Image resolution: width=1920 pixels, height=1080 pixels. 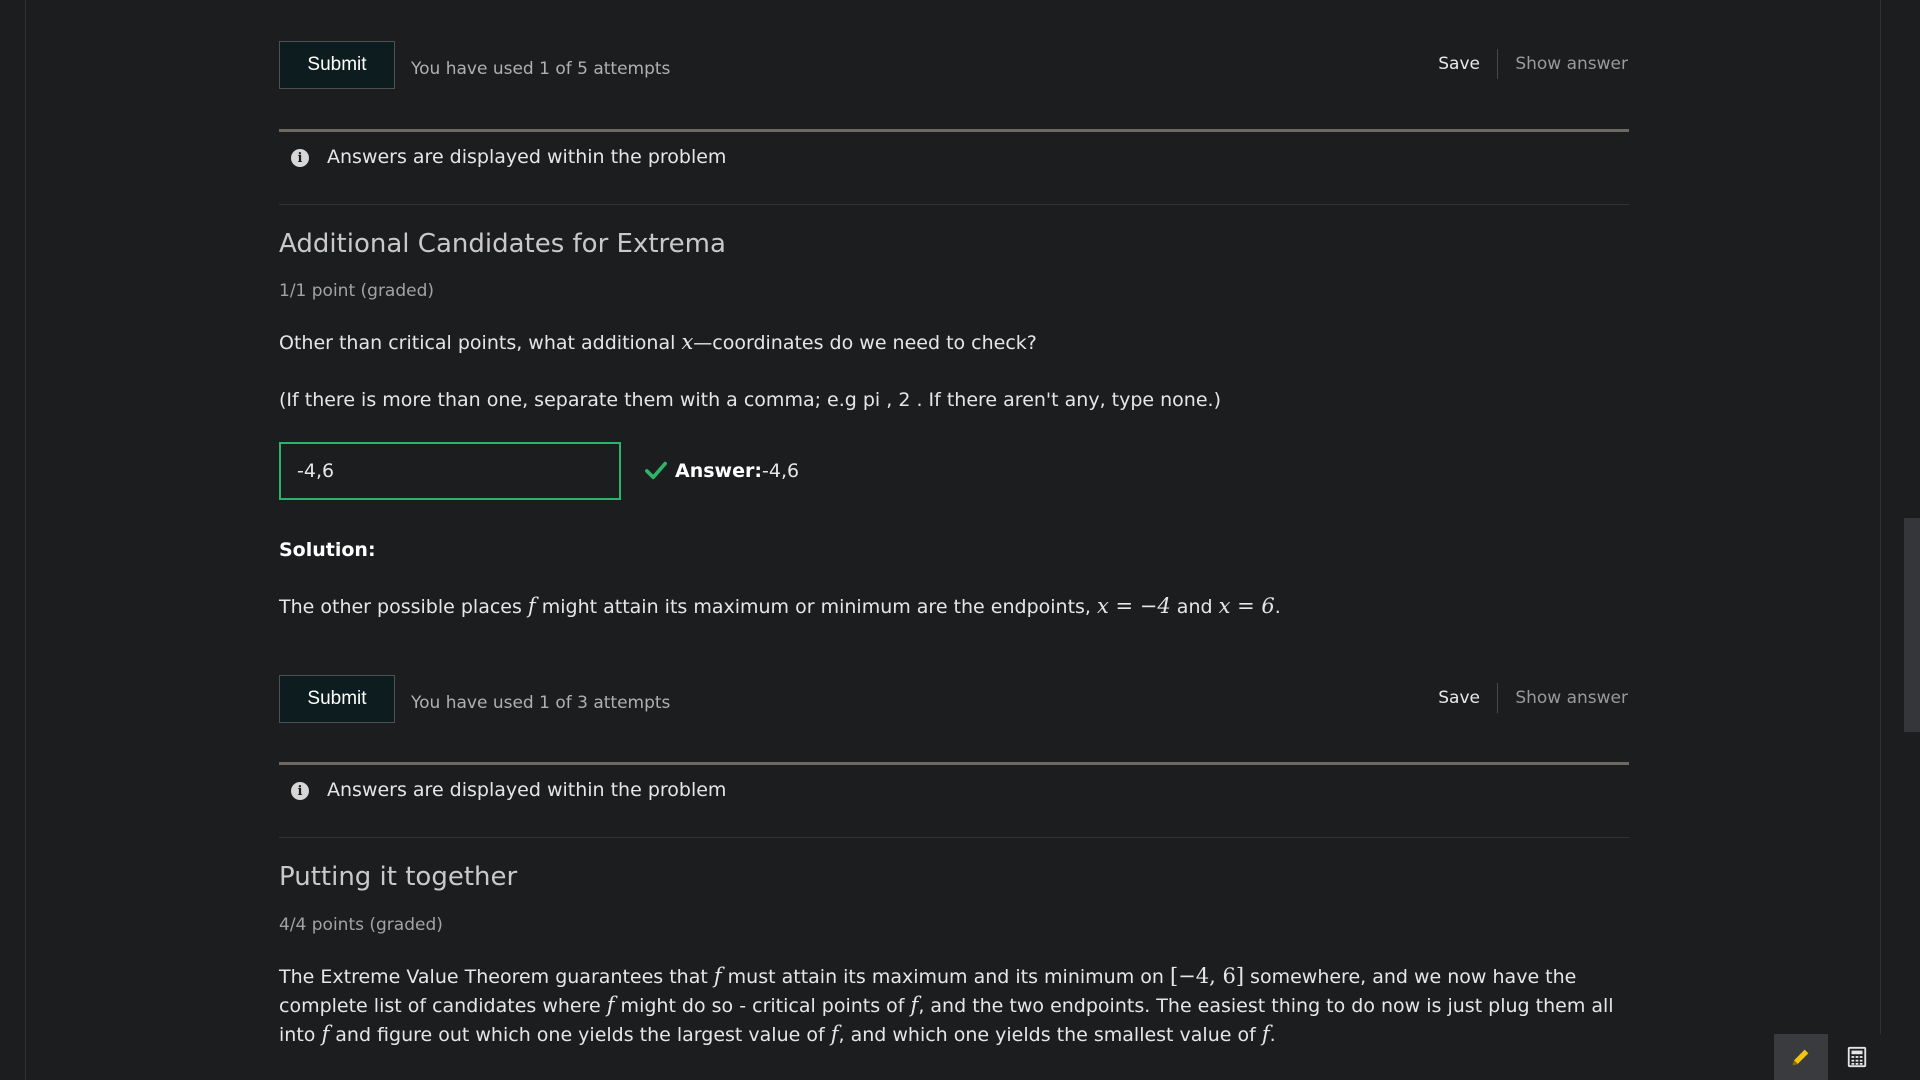 I want to click on solution-and: and, so click(x=1194, y=607).